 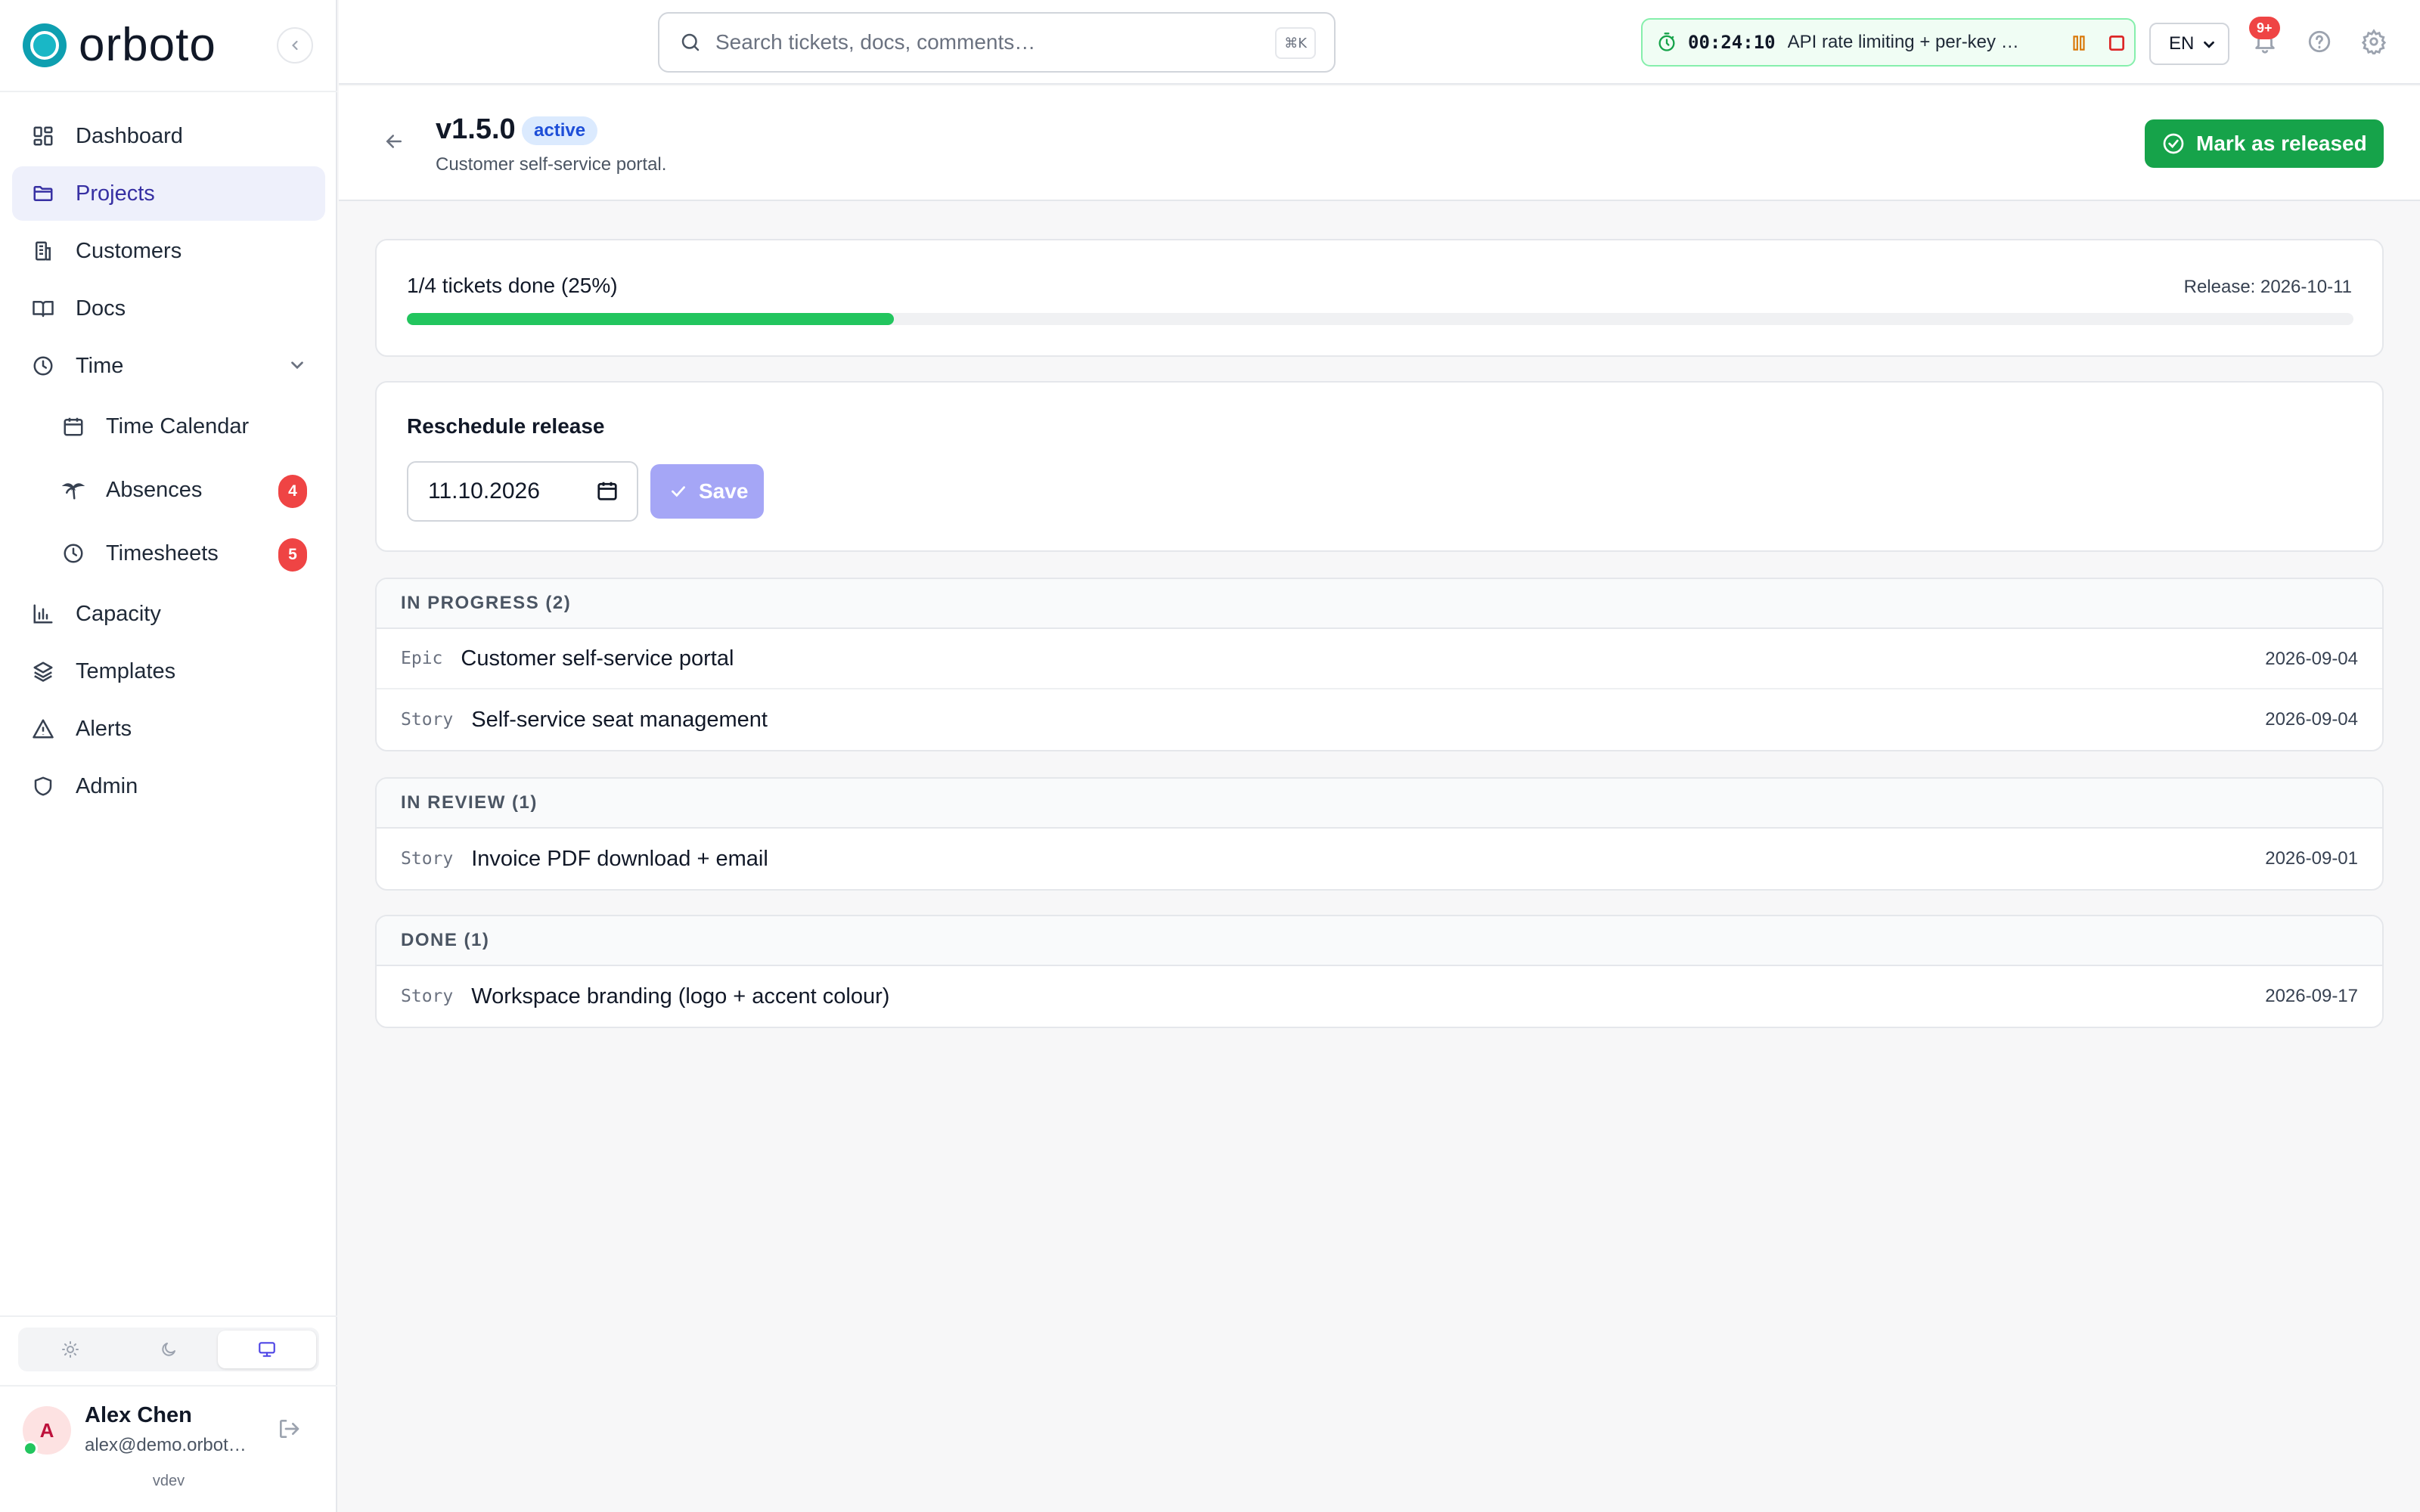 What do you see at coordinates (168, 308) in the screenshot?
I see `sidebar-item-docs: Docs` at bounding box center [168, 308].